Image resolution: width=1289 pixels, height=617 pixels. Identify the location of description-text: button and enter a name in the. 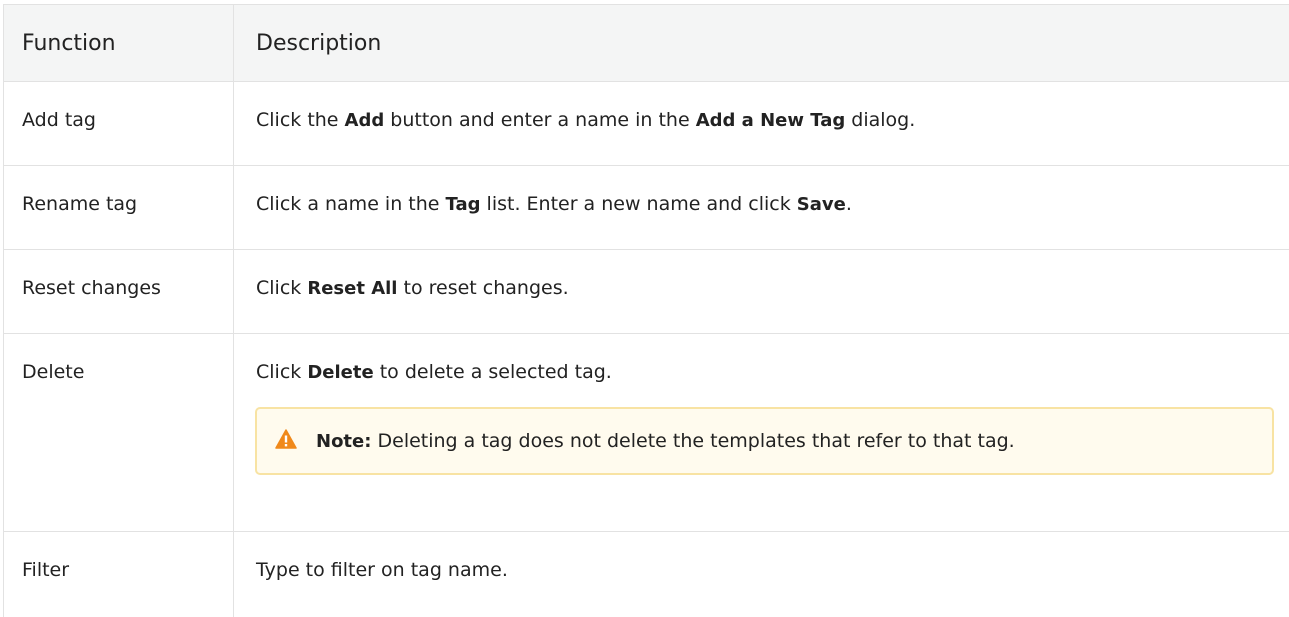
(539, 120).